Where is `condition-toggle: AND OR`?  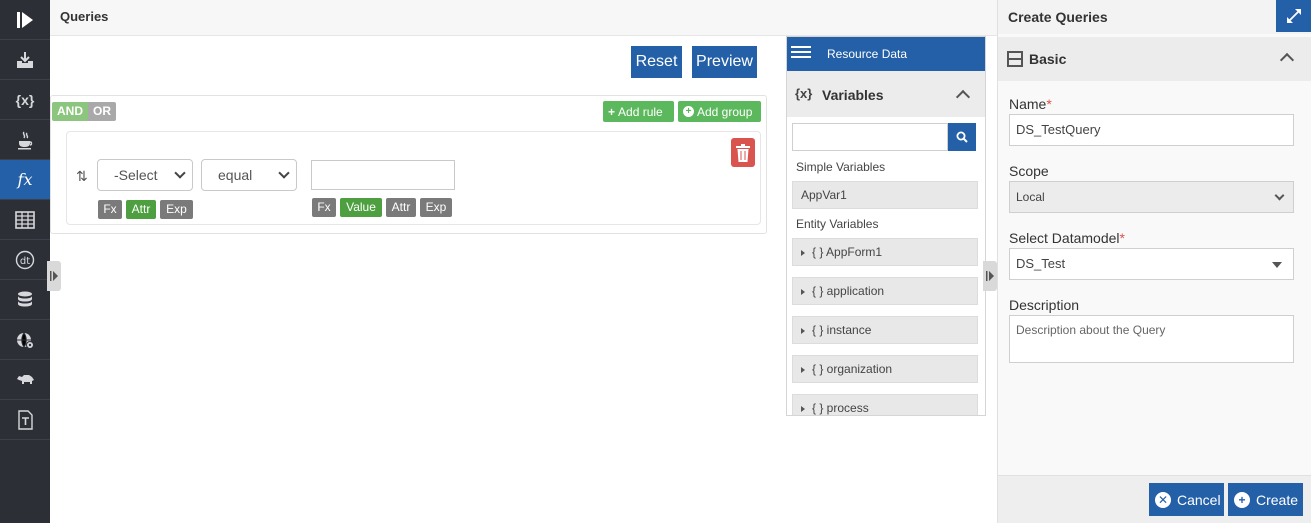 condition-toggle: AND OR is located at coordinates (84, 111).